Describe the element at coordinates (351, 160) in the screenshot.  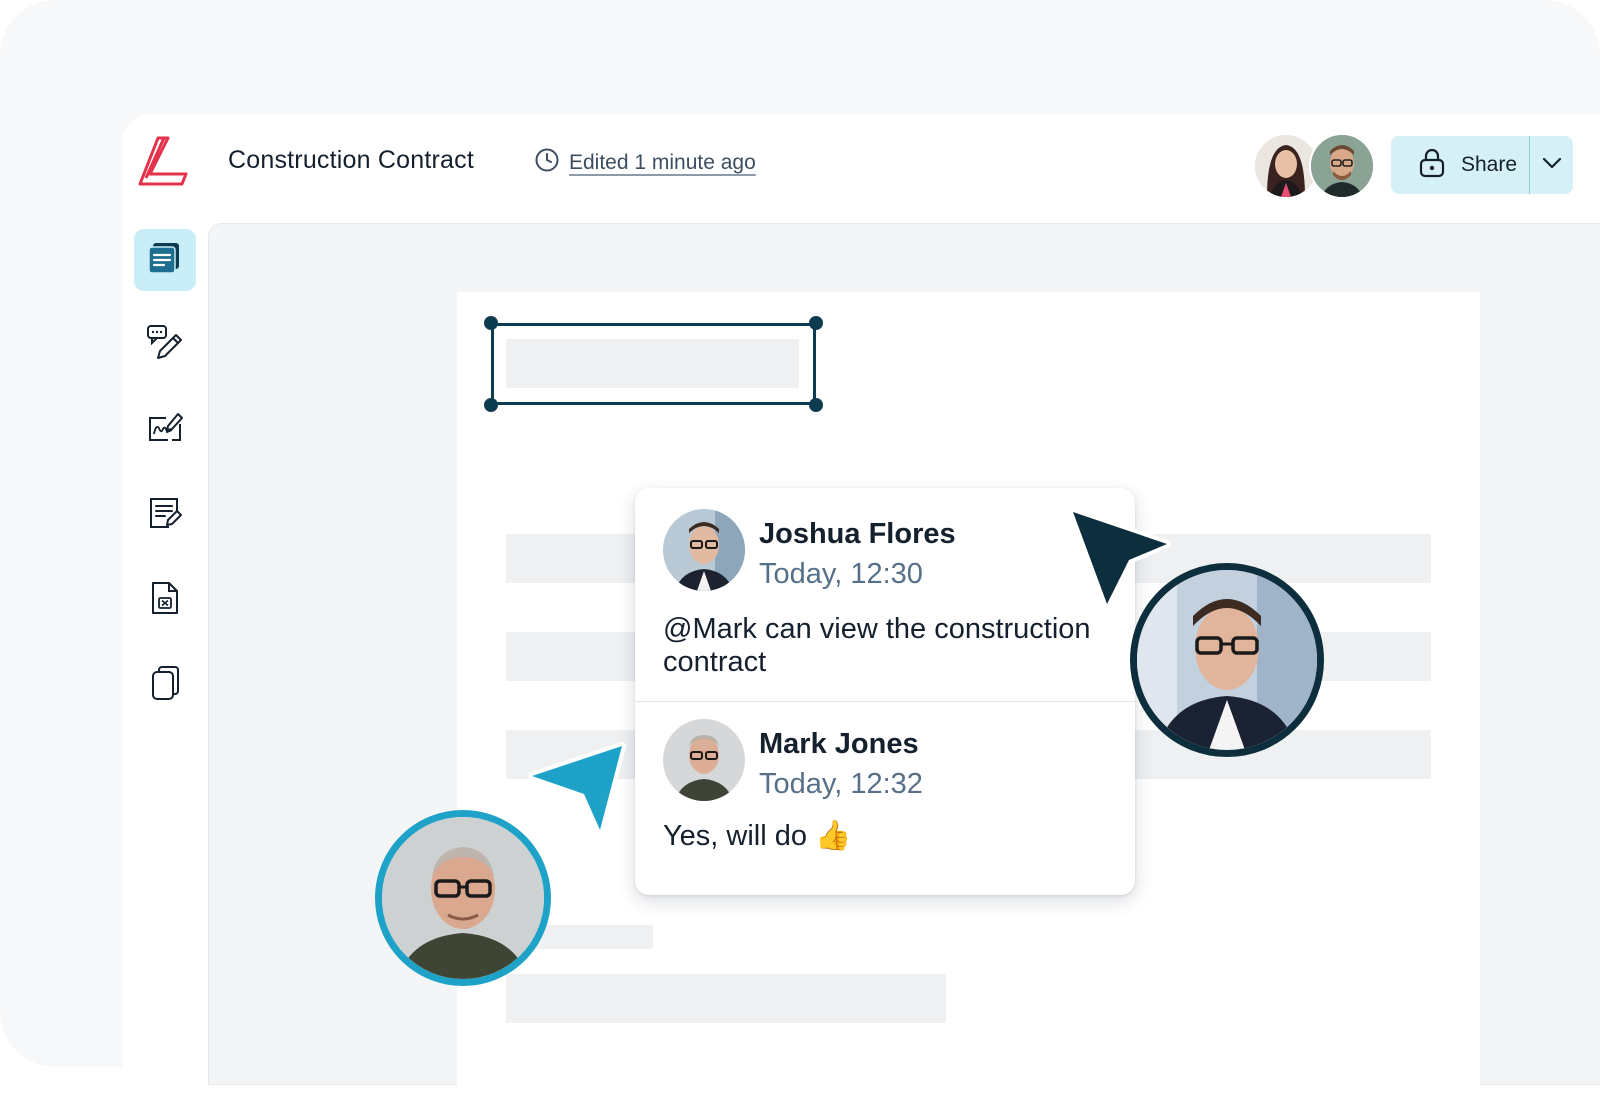
I see `document-title: Construction Contract` at that location.